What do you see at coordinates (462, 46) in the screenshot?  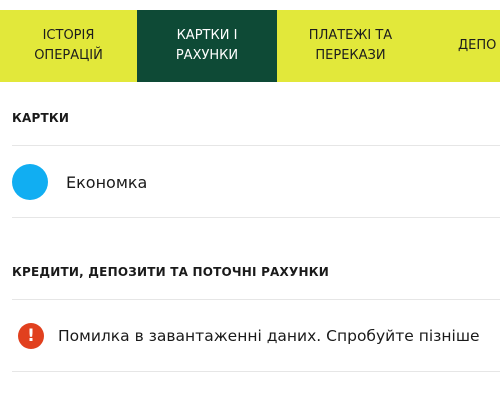 I see `tab-deposits: ДЕПО` at bounding box center [462, 46].